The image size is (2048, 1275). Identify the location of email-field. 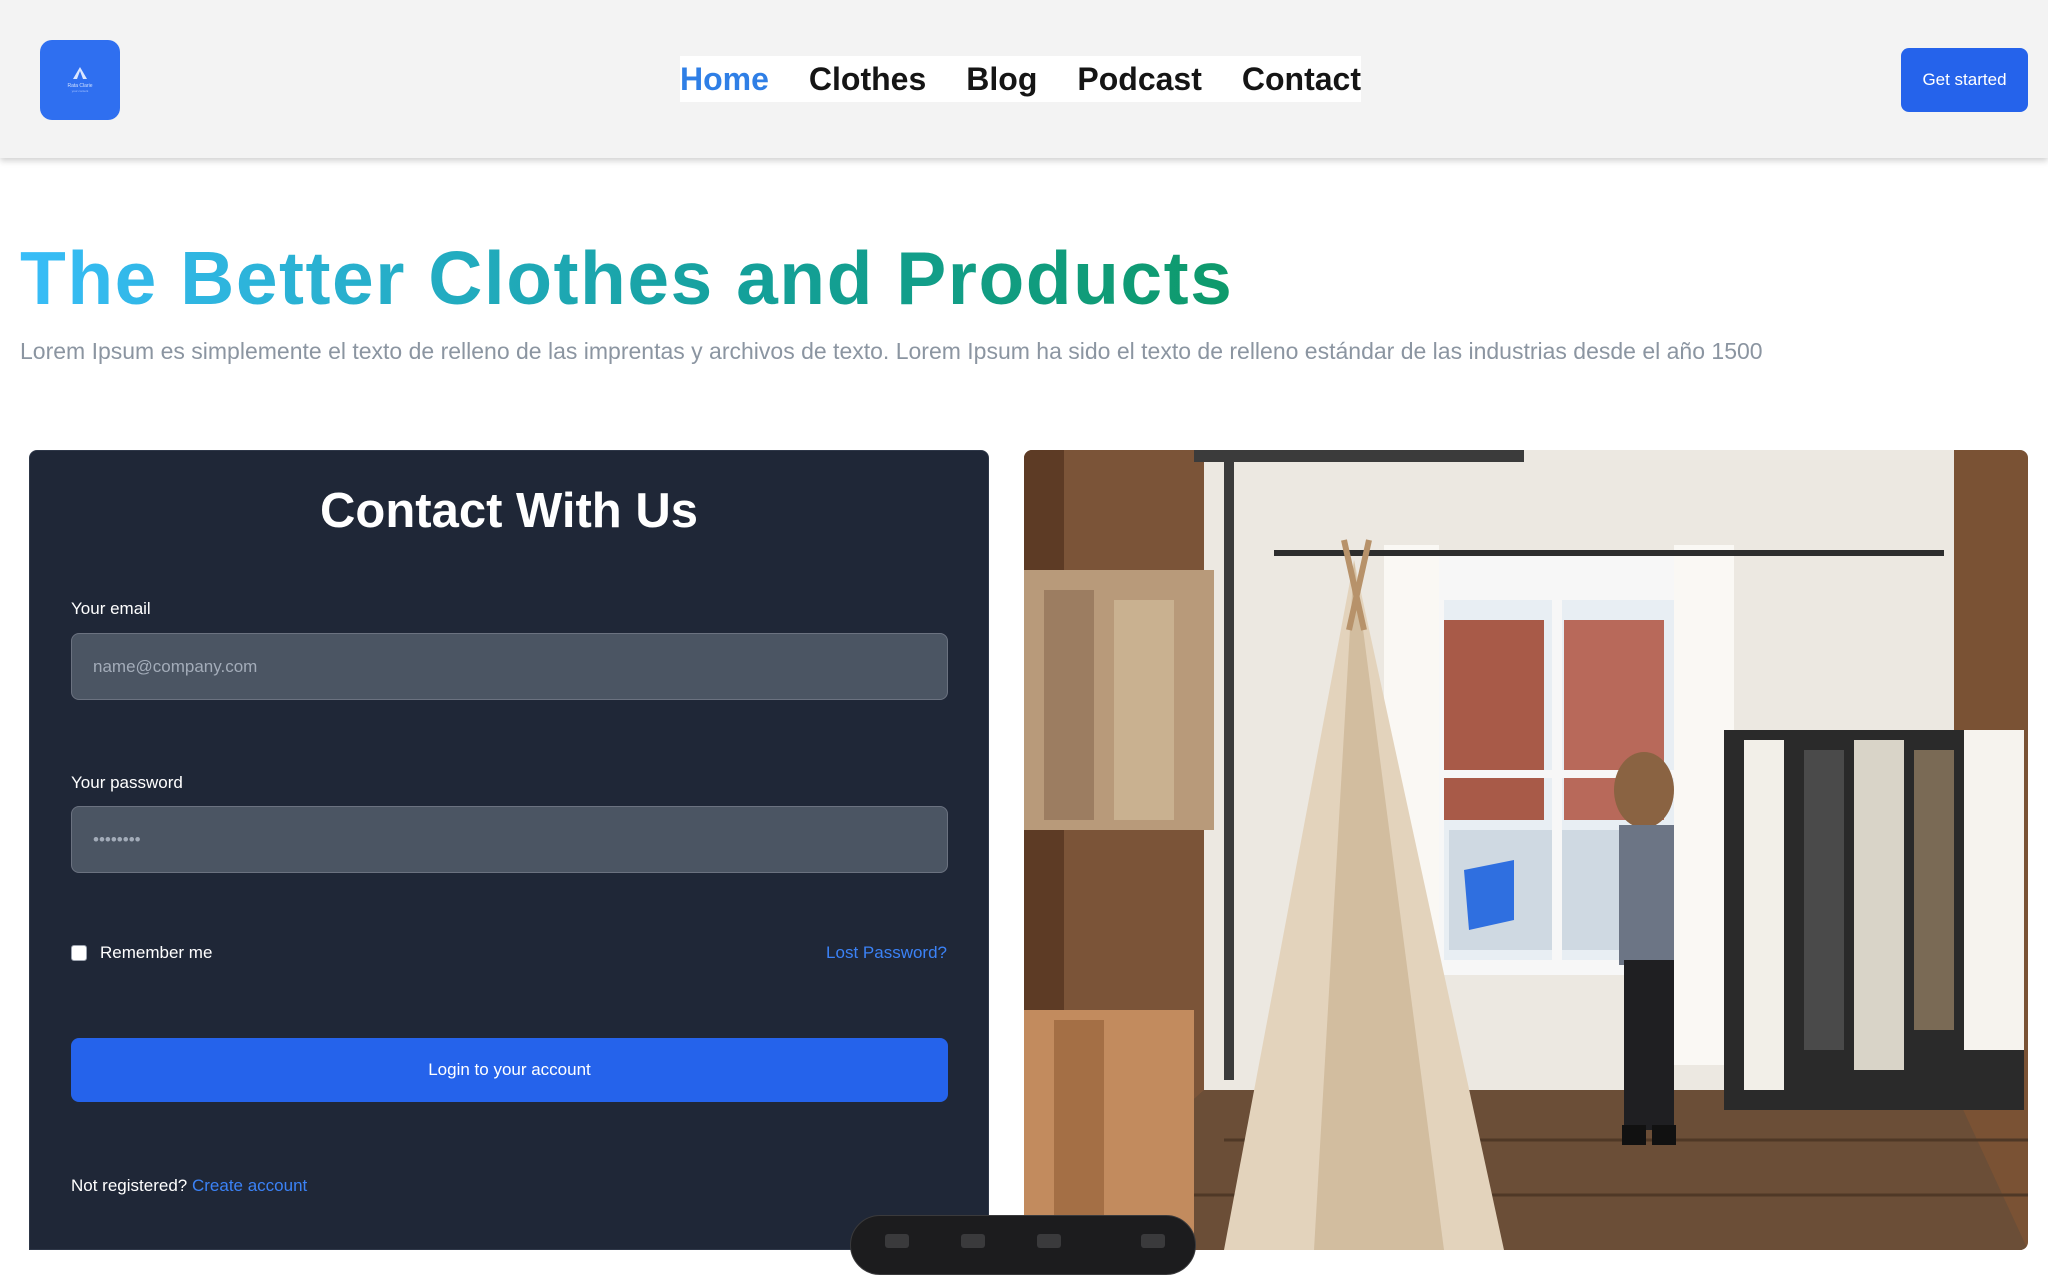
(509, 666).